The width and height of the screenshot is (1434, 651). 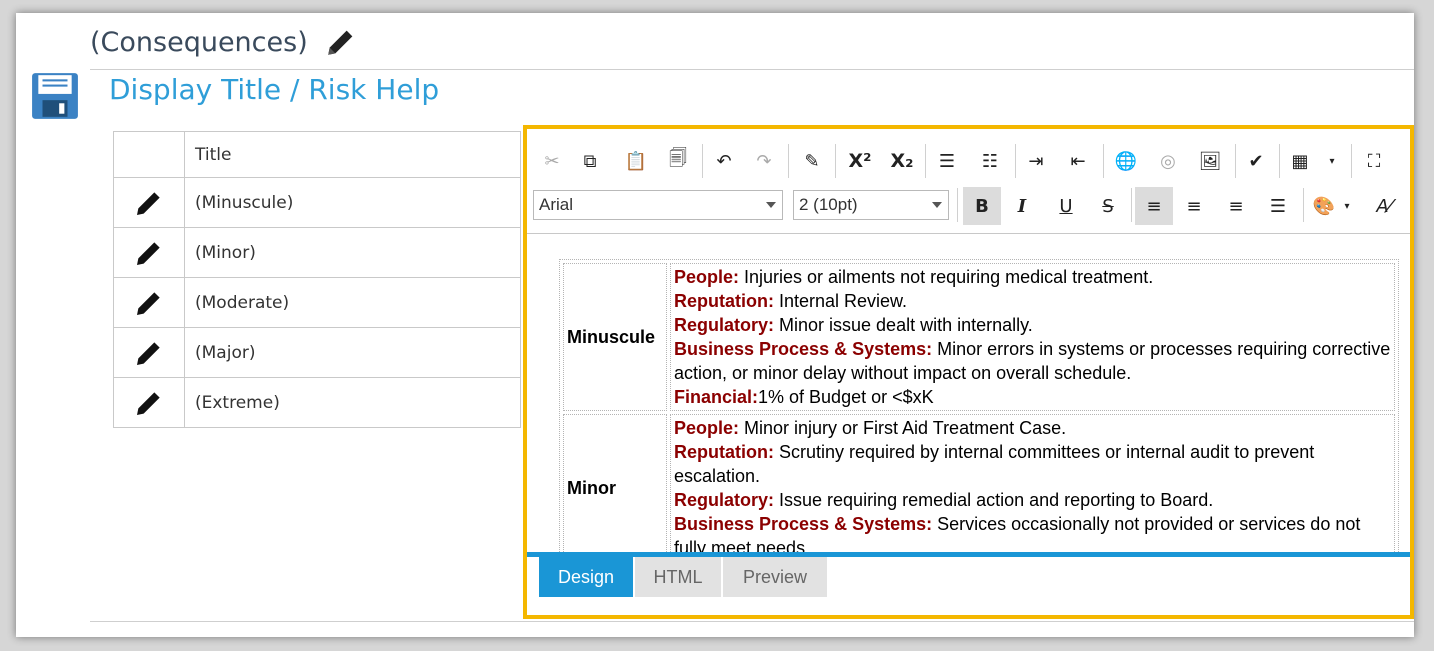 What do you see at coordinates (803, 524) in the screenshot?
I see `category-label: Business Process & Systems:` at bounding box center [803, 524].